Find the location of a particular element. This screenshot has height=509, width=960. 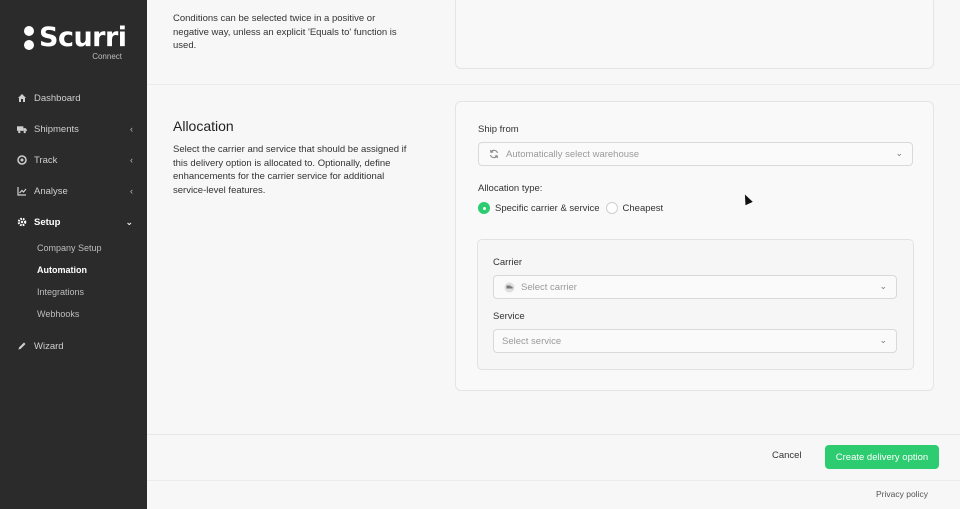

logo-mark-icon is located at coordinates (29, 38).